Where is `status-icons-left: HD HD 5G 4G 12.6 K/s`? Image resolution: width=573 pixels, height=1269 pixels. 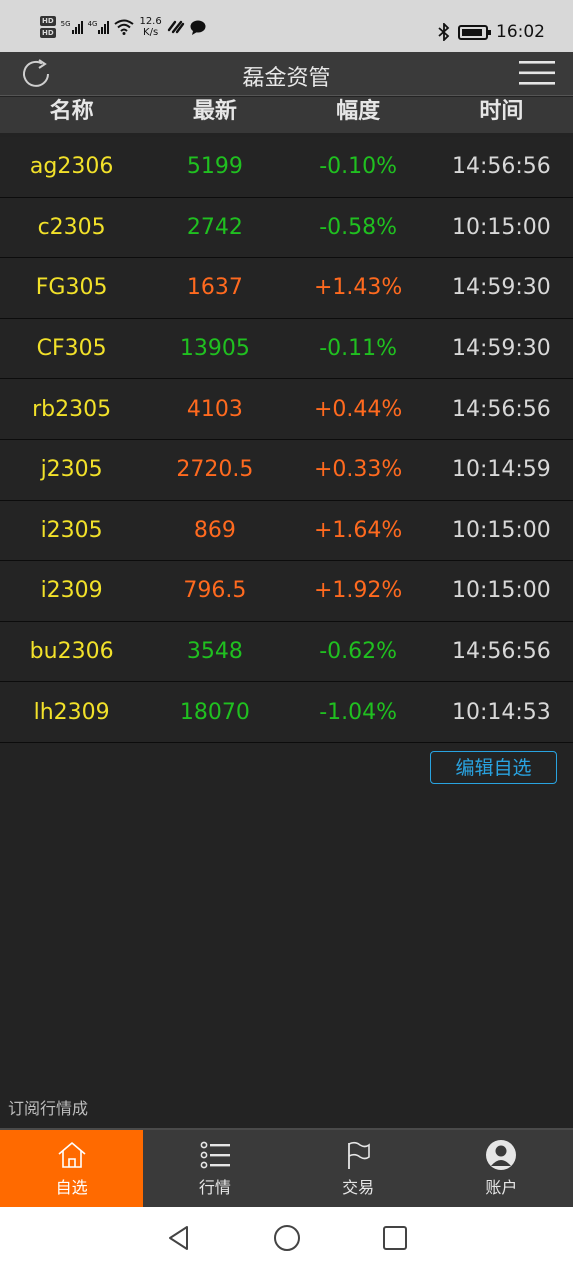
status-icons-left: HD HD 5G 4G 12.6 K/s is located at coordinates (123, 27).